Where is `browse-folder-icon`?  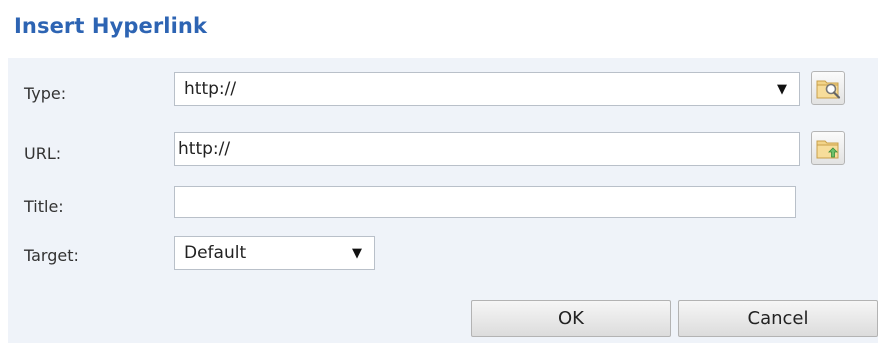 browse-folder-icon is located at coordinates (828, 89).